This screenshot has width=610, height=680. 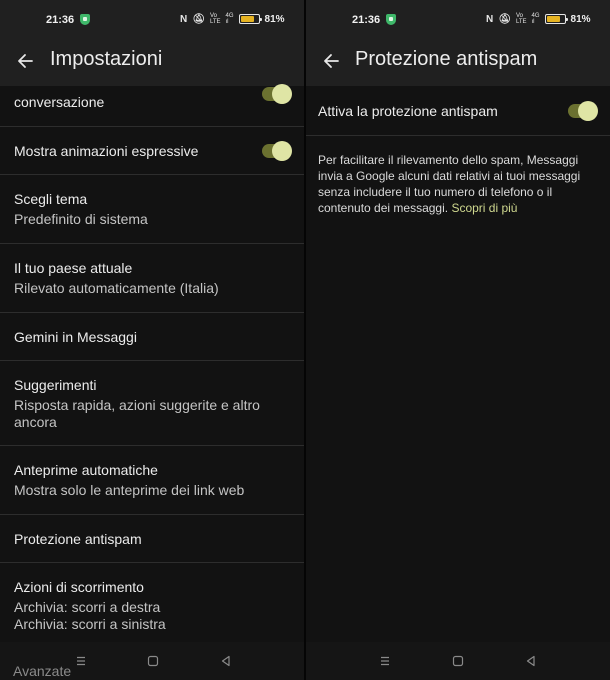 I want to click on list-item-gemini: Gemini in Messaggi, so click(x=152, y=337).